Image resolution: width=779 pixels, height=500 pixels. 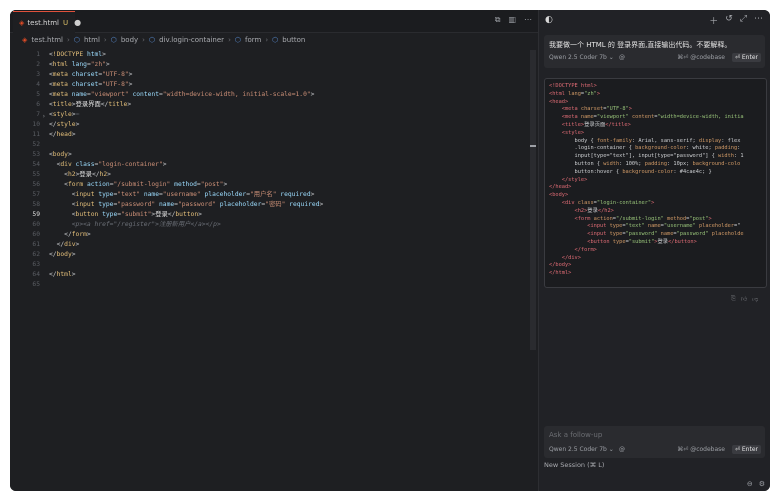 What do you see at coordinates (595, 124) in the screenshot?
I see `code-token: 登录页面` at bounding box center [595, 124].